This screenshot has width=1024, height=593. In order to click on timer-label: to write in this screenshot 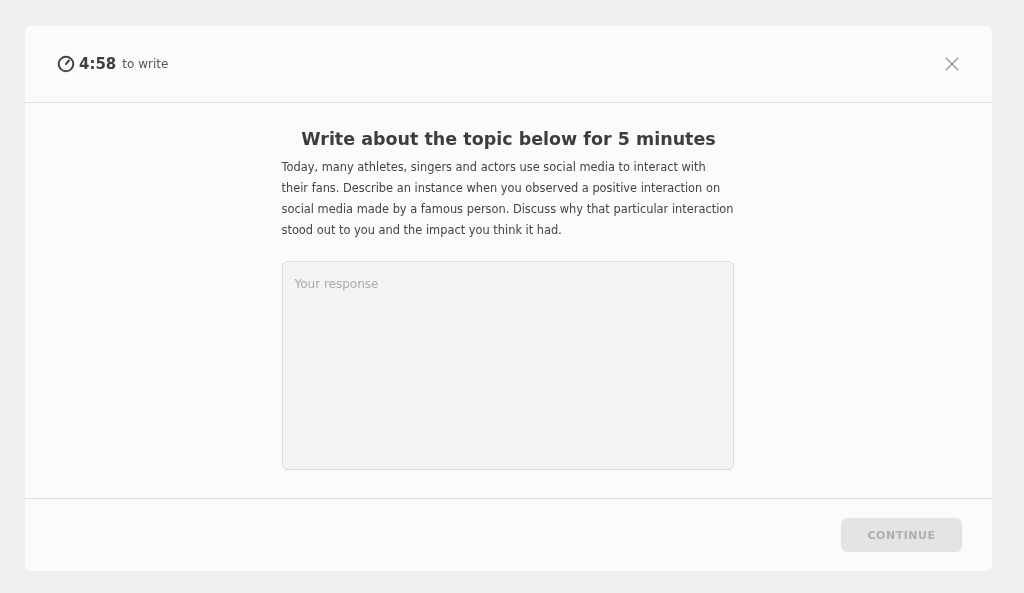, I will do `click(145, 64)`.